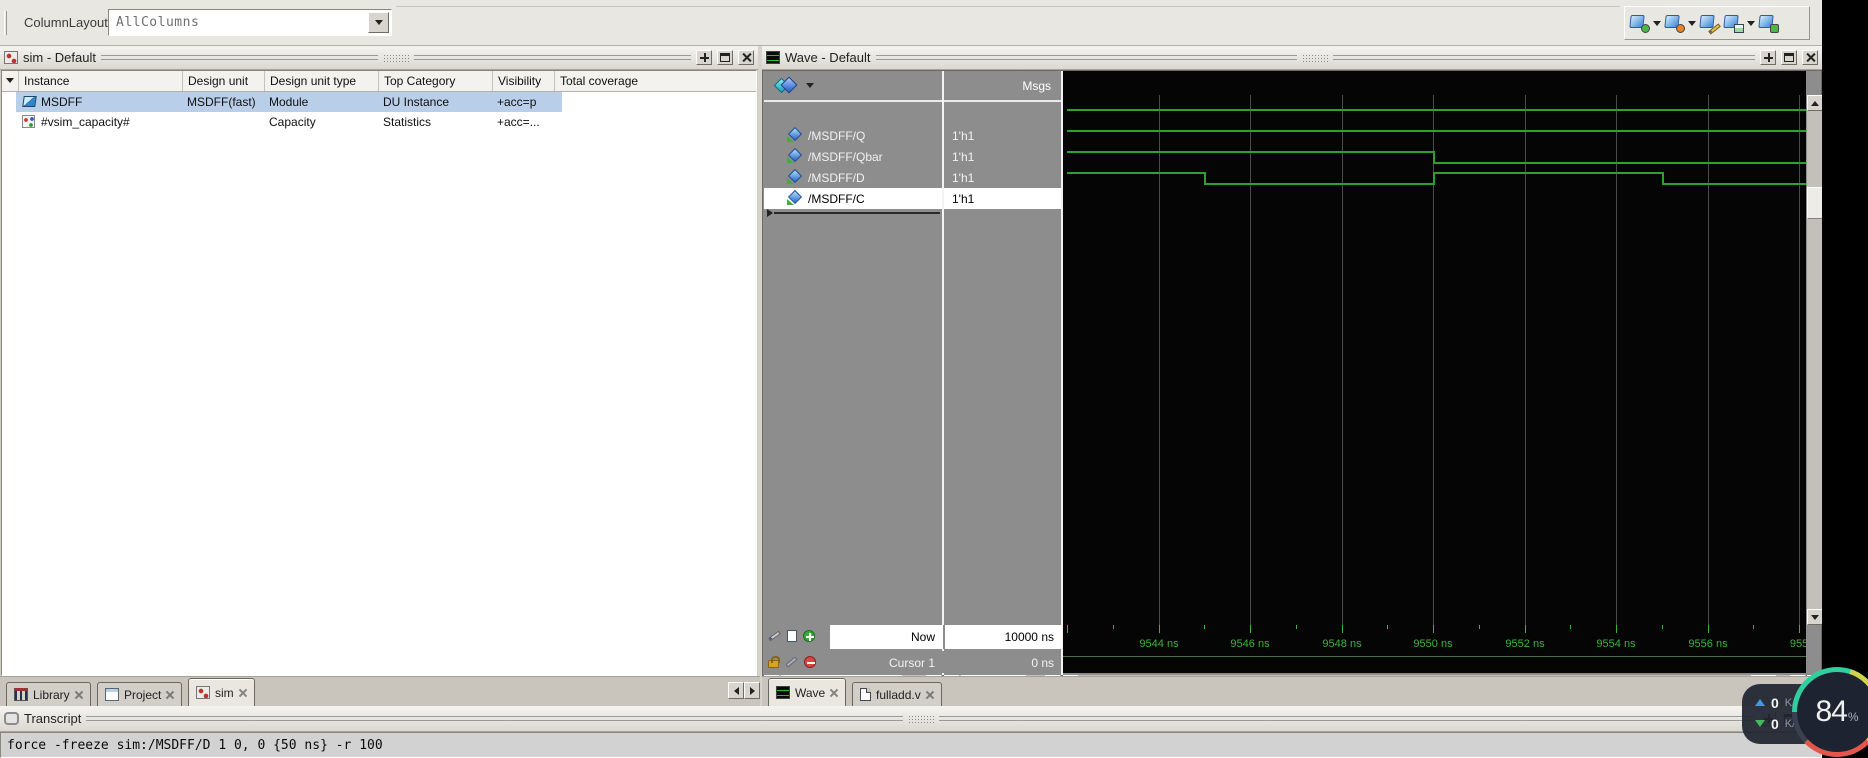  I want to click on table-row: MSDFF MSDFF(fast) Module DU Instance +acc=p, so click(379, 102).